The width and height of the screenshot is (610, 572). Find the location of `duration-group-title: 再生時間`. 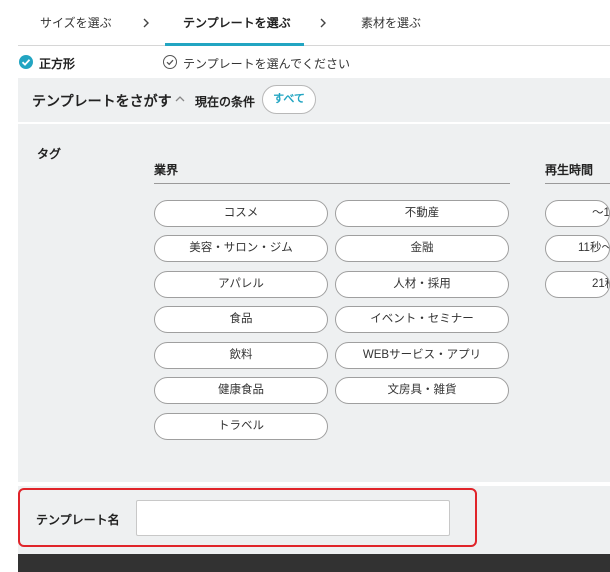

duration-group-title: 再生時間 is located at coordinates (569, 170).